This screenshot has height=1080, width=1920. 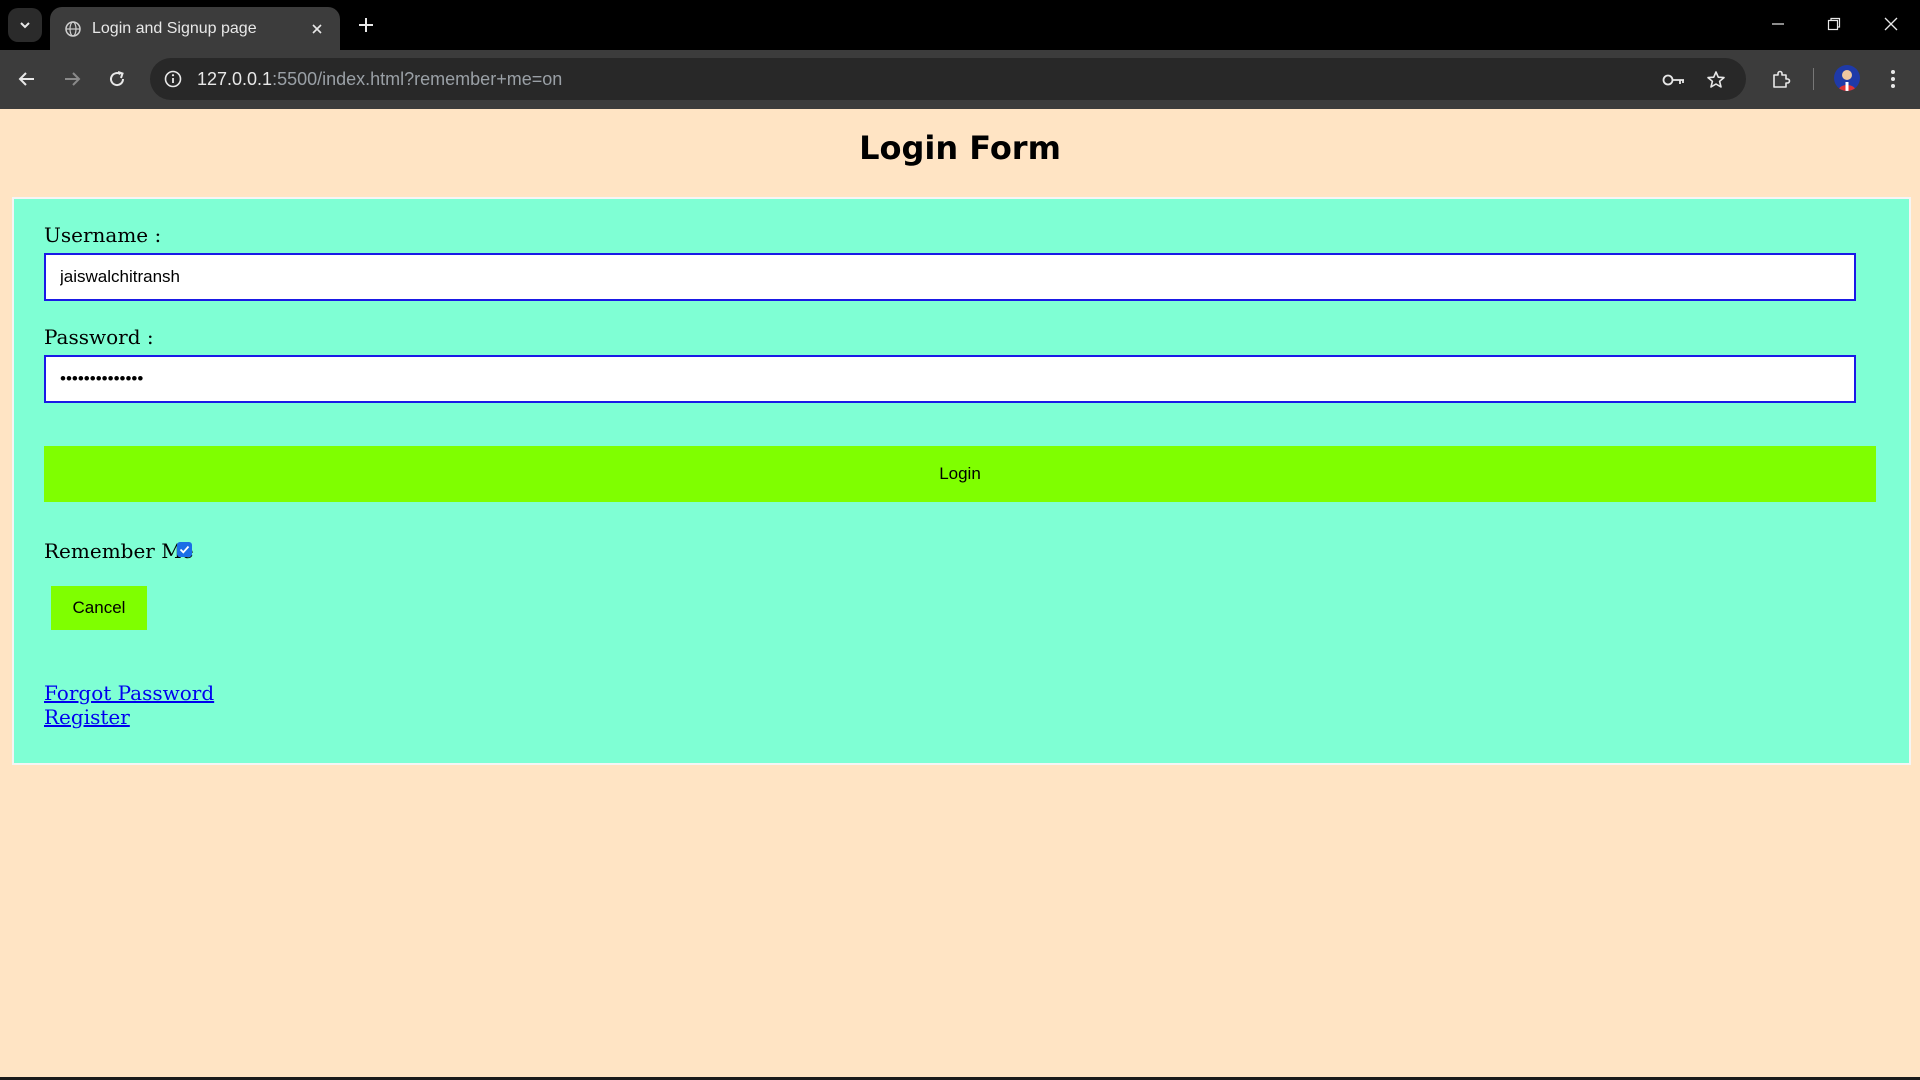 What do you see at coordinates (1716, 80) in the screenshot?
I see `star-icon` at bounding box center [1716, 80].